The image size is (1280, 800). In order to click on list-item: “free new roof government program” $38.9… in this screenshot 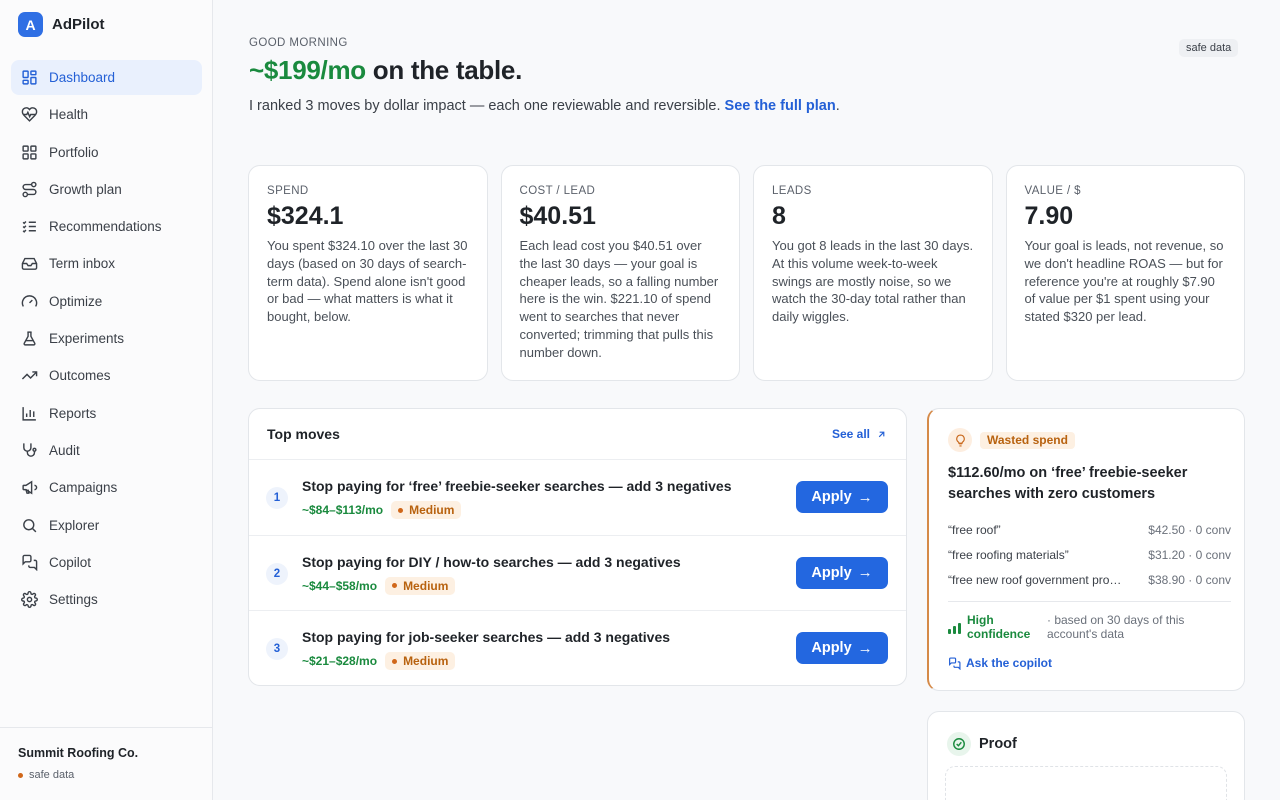, I will do `click(1089, 579)`.